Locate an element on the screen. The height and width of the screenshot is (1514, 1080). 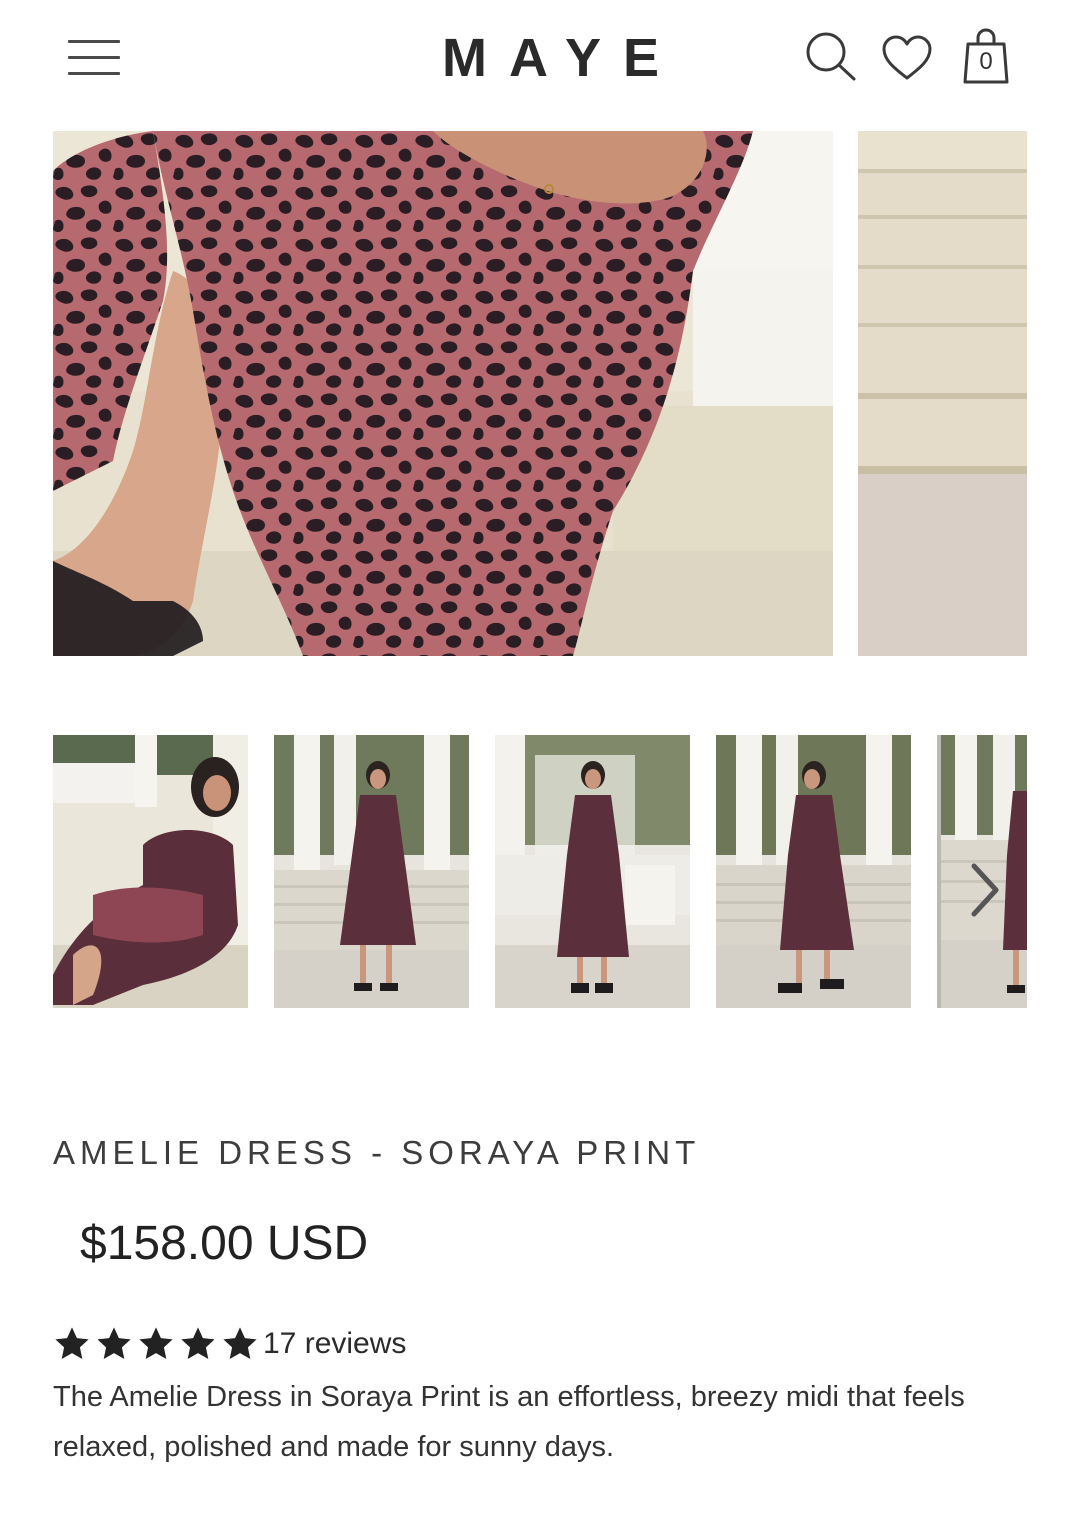
bag-icon: 0 is located at coordinates (986, 57).